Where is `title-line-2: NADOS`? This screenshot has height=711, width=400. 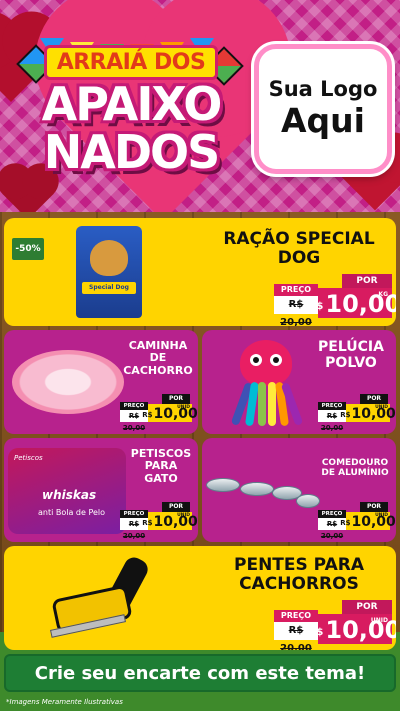 title-line-2: NADOS is located at coordinates (132, 152).